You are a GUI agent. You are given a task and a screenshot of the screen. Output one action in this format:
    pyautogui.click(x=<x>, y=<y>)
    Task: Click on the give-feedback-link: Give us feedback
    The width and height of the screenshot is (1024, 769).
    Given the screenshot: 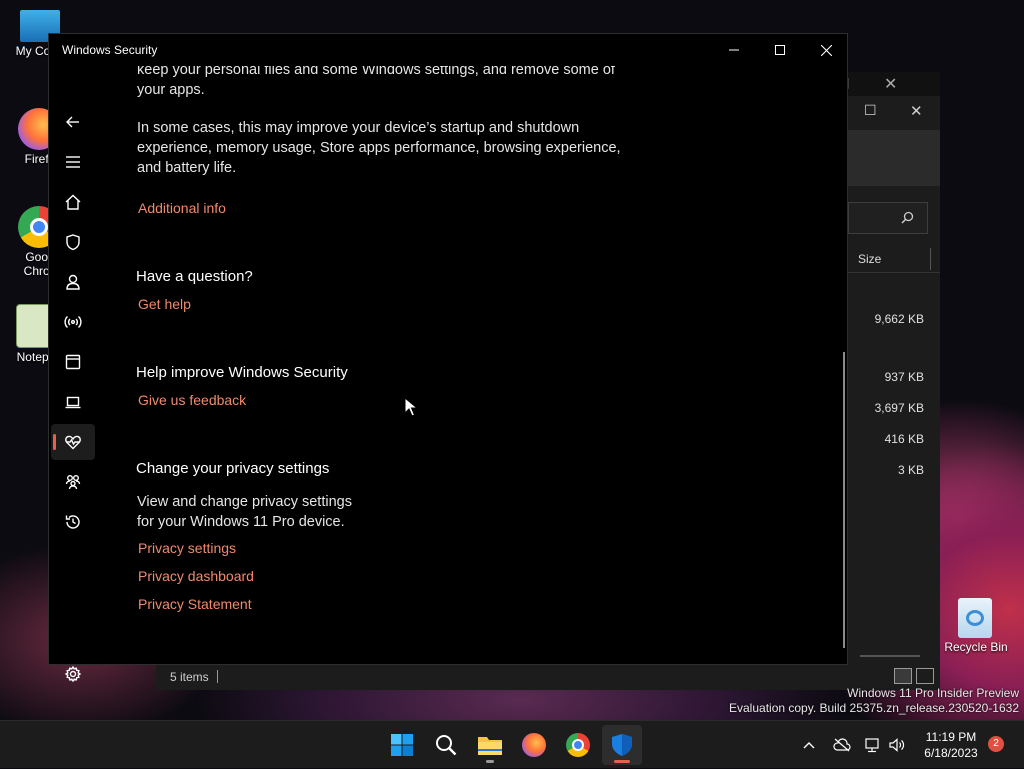 What is the action you would take?
    pyautogui.click(x=192, y=400)
    